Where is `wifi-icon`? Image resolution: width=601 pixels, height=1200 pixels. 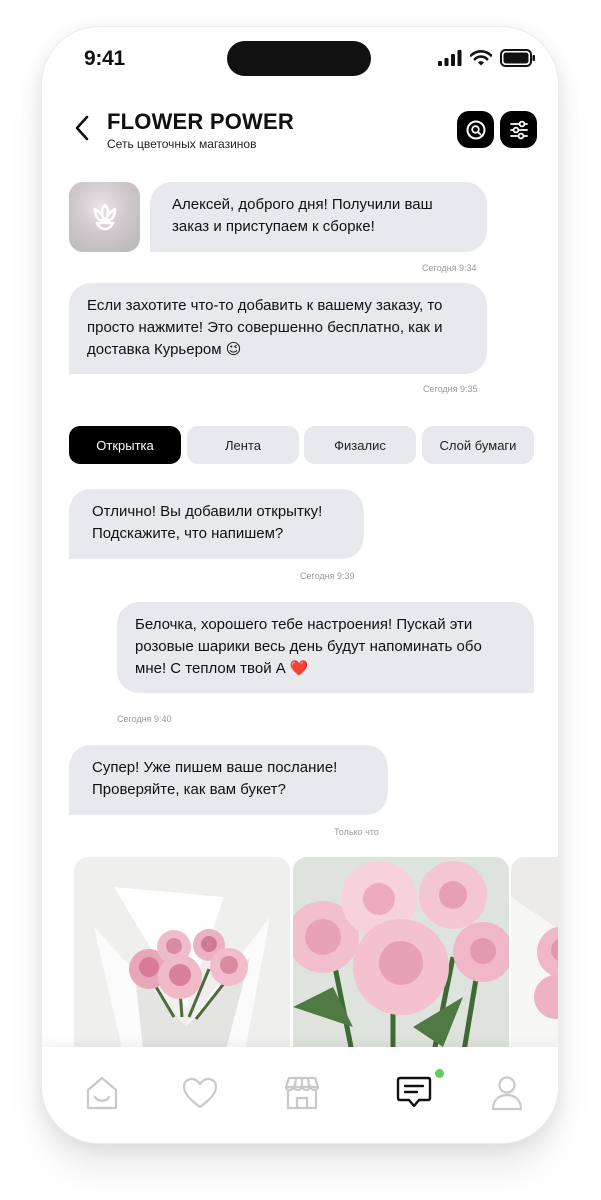 wifi-icon is located at coordinates (481, 58).